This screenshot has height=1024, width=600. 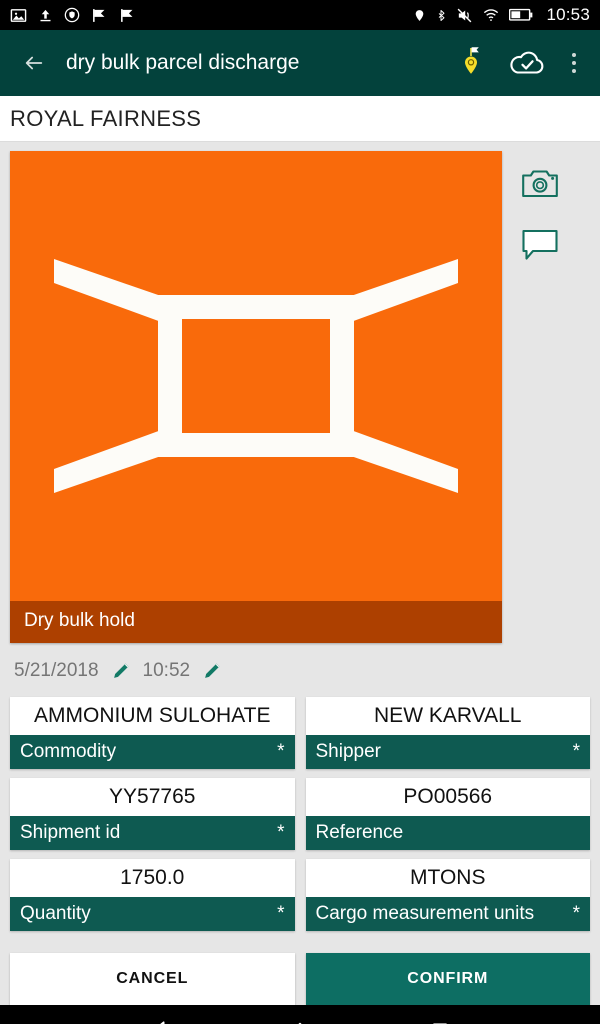 I want to click on field-label: Reference, so click(x=447, y=833).